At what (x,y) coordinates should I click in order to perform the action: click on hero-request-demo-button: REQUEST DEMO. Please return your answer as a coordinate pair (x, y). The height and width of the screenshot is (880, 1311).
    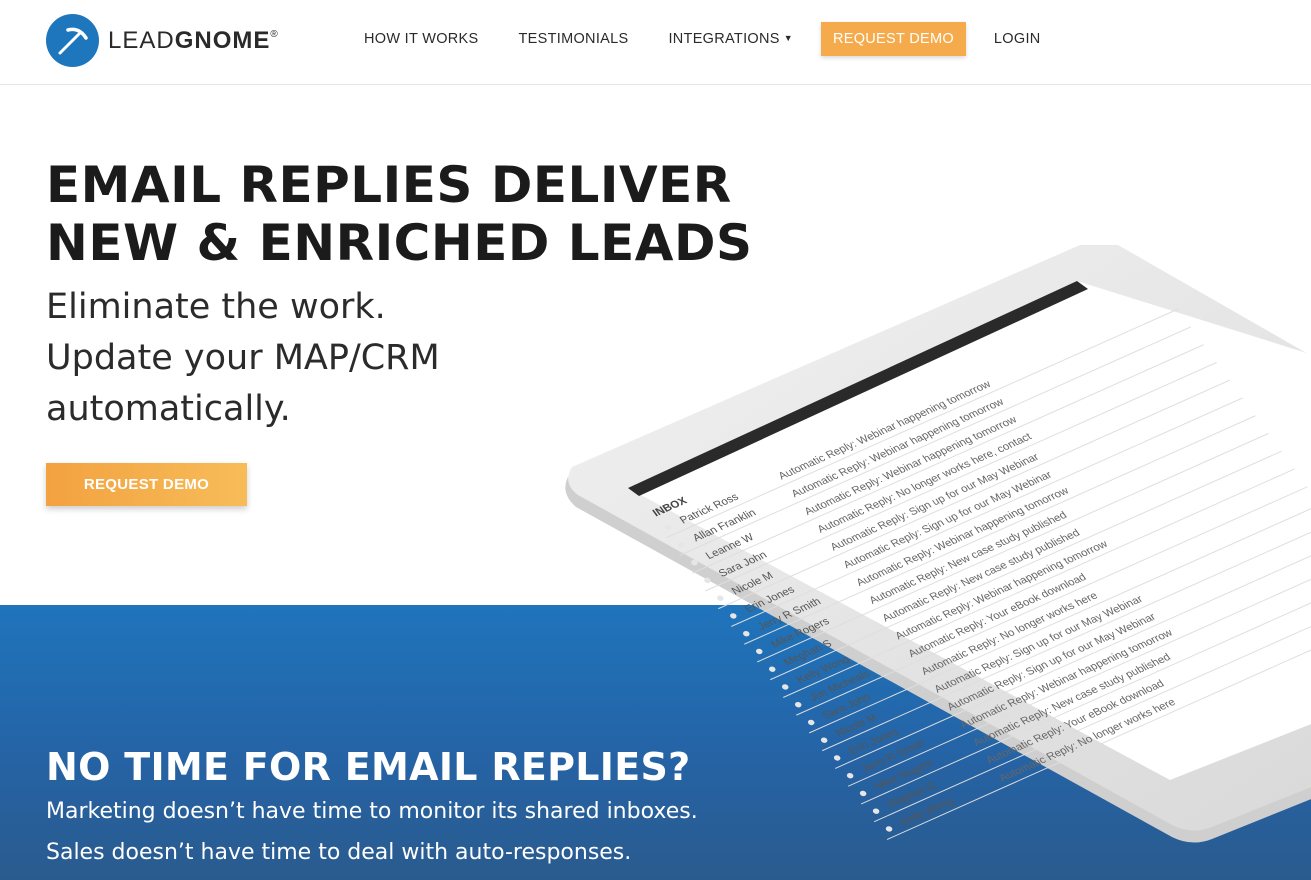
    Looking at the image, I should click on (146, 484).